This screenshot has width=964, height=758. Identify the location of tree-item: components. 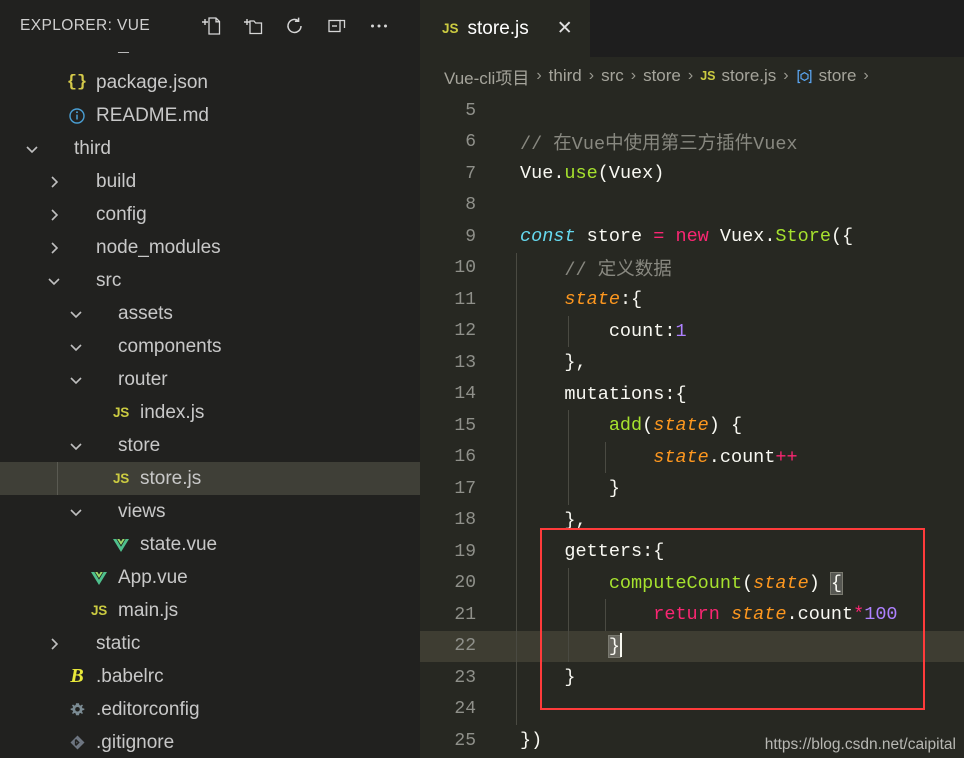
(210, 346).